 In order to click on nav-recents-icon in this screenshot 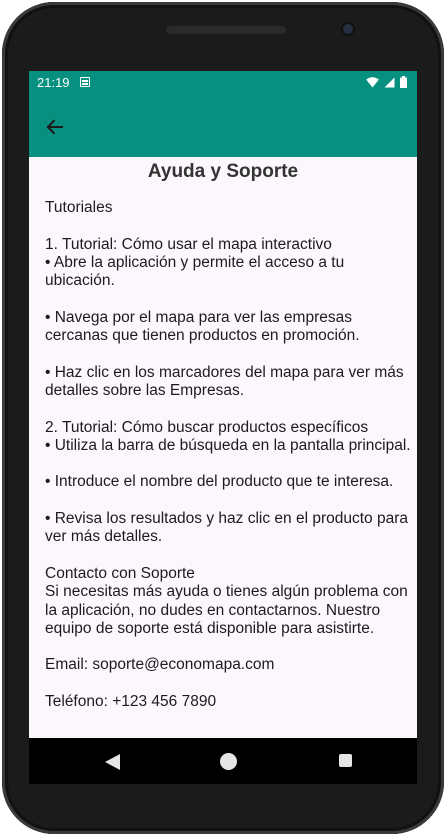, I will do `click(345, 760)`.